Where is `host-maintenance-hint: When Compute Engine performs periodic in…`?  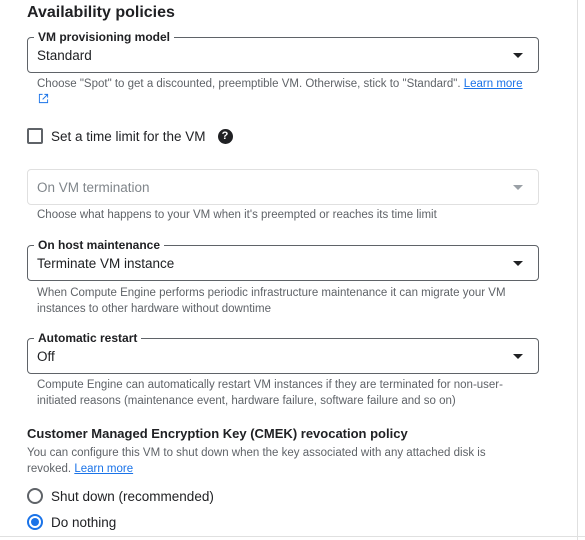 host-maintenance-hint: When Compute Engine performs periodic in… is located at coordinates (271, 301).